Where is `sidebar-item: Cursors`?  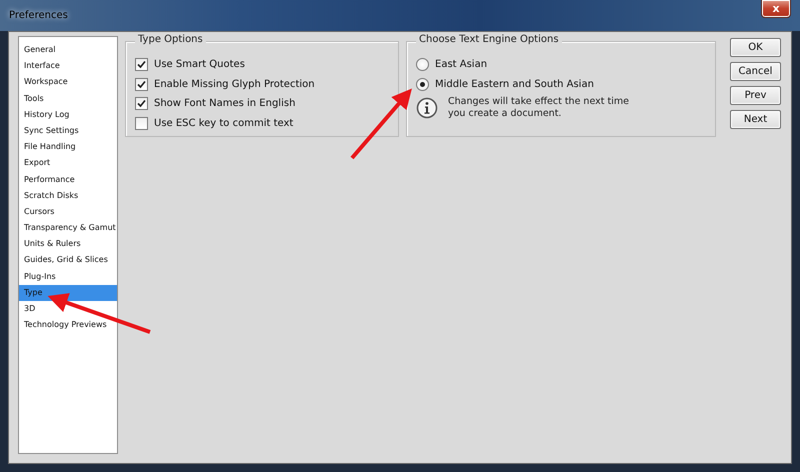 sidebar-item: Cursors is located at coordinates (68, 212).